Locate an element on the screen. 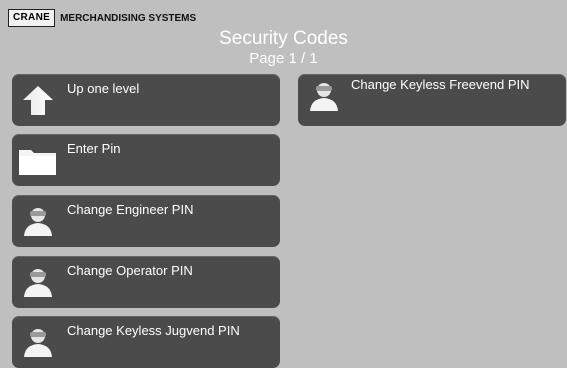  enter-pin-label: Enter Pin is located at coordinates (94, 148).